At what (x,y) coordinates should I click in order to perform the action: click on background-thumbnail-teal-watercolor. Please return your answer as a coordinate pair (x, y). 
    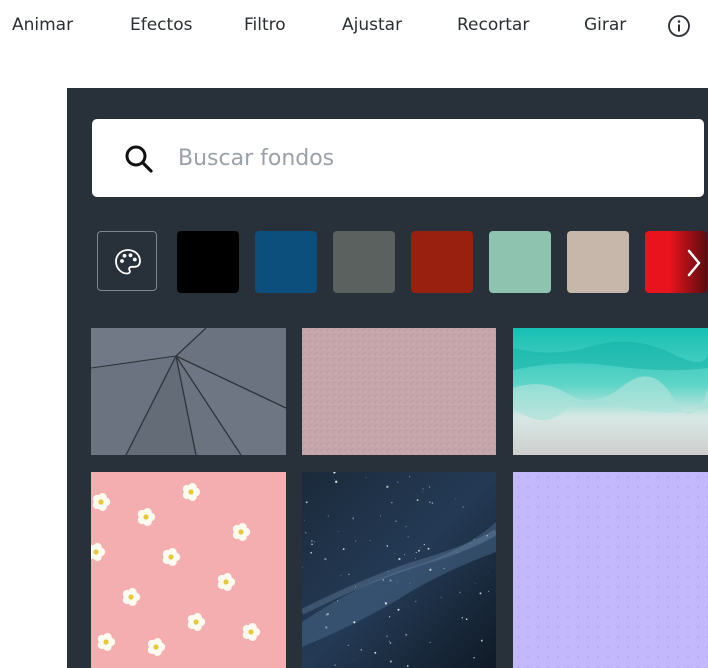
    Looking at the image, I should click on (610, 391).